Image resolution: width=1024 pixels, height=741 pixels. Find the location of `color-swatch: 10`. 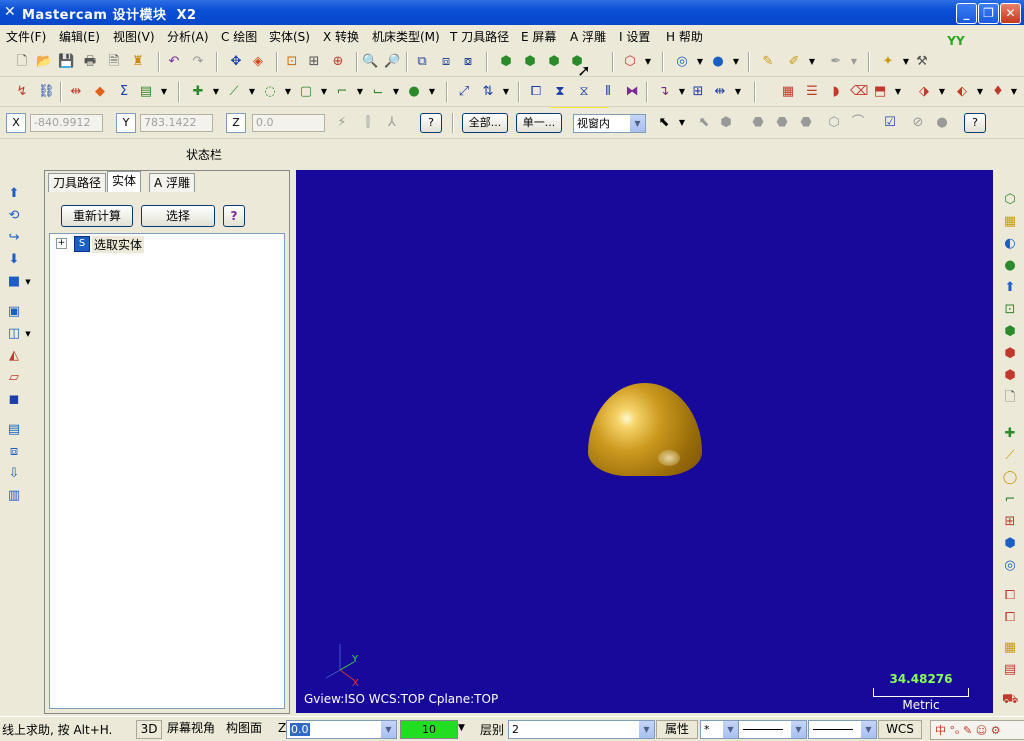

color-swatch: 10 is located at coordinates (429, 729).